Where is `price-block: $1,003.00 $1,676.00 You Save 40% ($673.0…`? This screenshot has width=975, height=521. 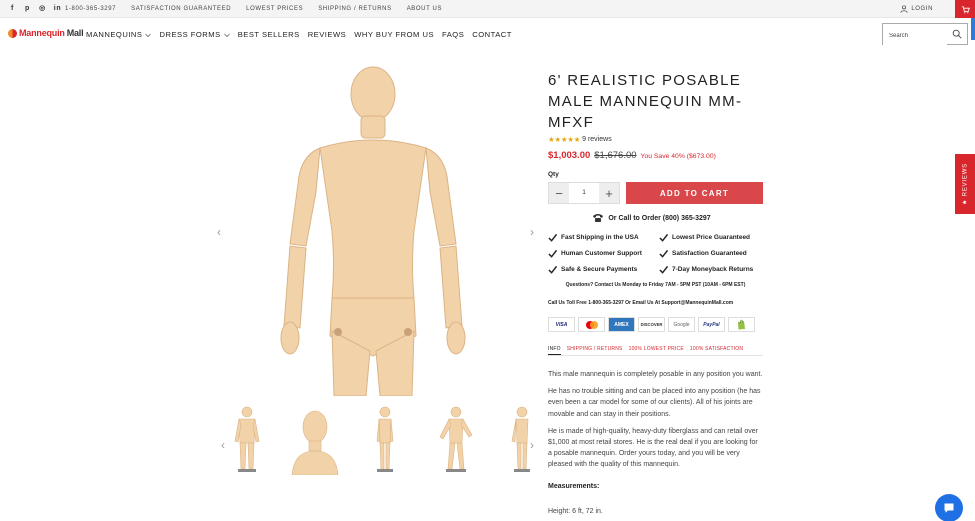 price-block: $1,003.00 $1,676.00 You Save 40% ($673.0… is located at coordinates (655, 155).